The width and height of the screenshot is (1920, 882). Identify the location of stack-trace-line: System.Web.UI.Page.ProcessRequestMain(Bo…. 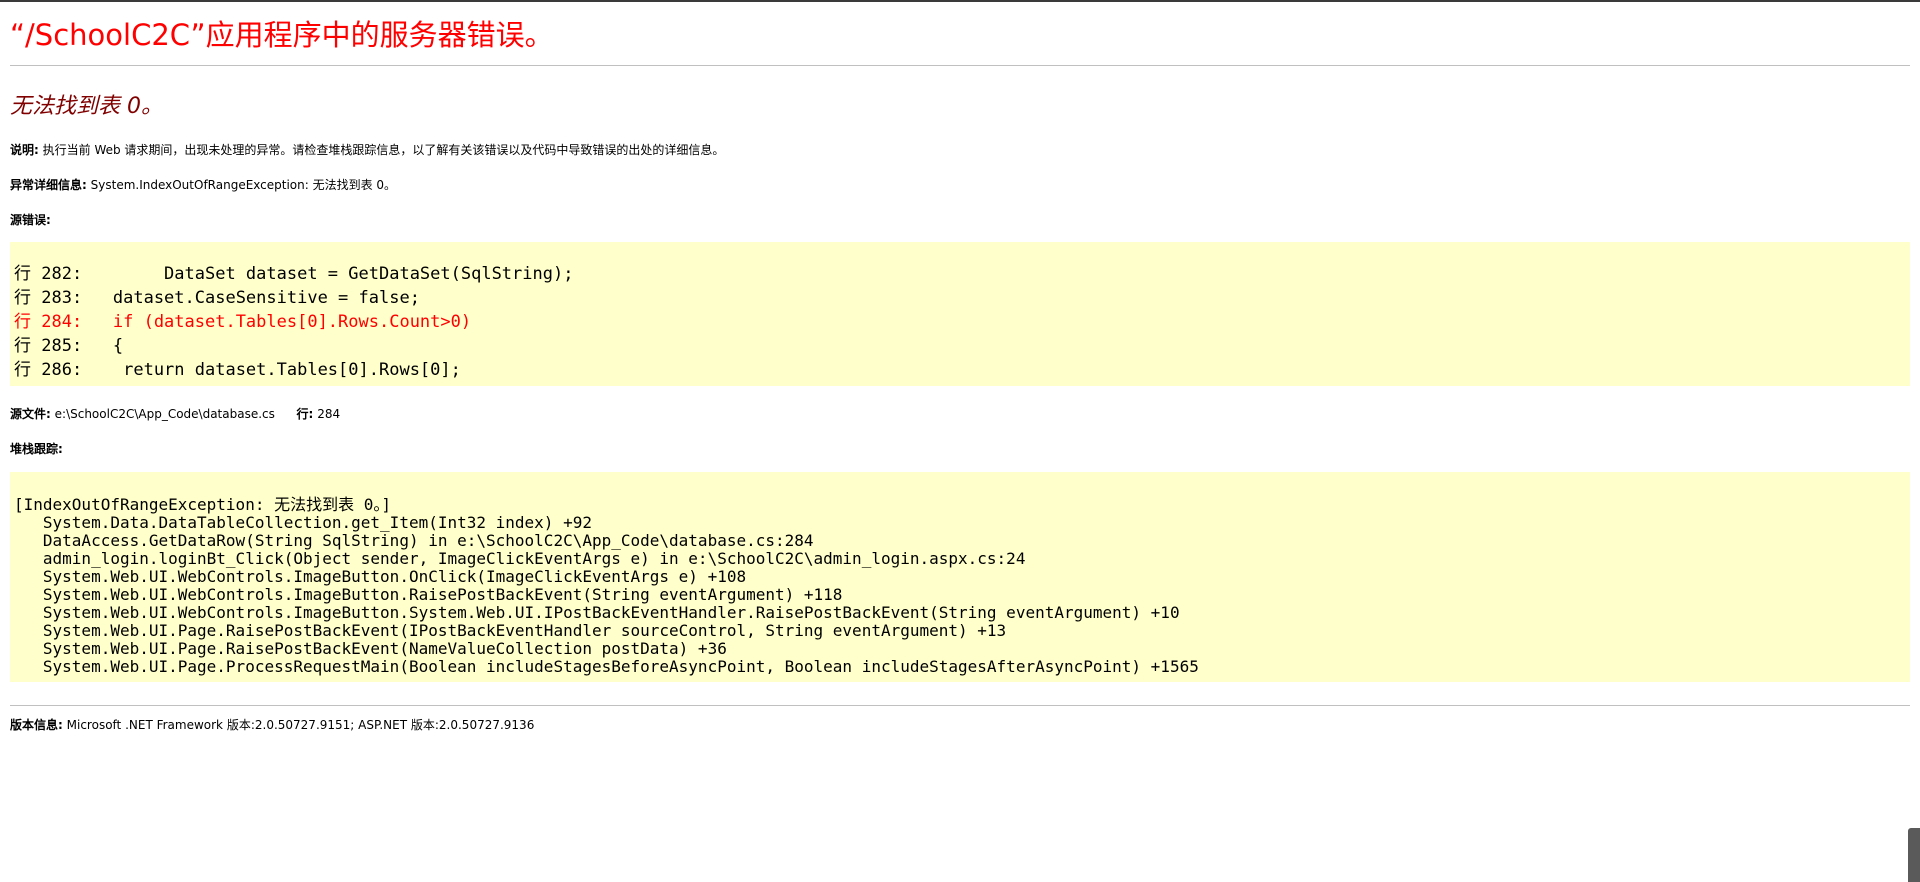
(606, 666).